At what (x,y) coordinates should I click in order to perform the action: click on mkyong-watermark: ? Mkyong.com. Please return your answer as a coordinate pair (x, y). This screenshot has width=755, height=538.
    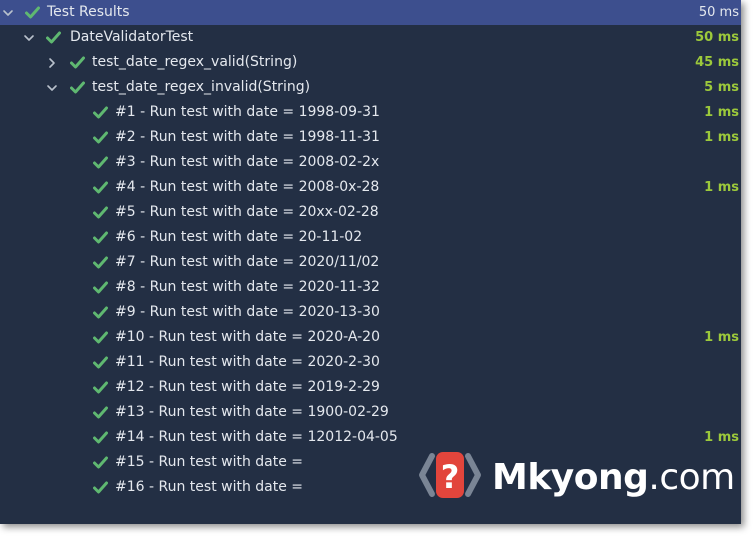
    Looking at the image, I should click on (576, 477).